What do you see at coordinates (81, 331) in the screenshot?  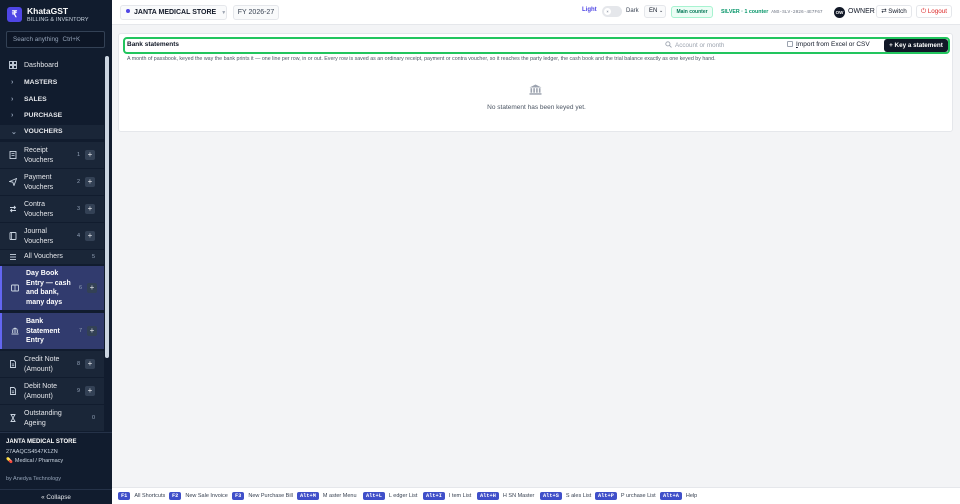 I see `shortcut-number: 7` at bounding box center [81, 331].